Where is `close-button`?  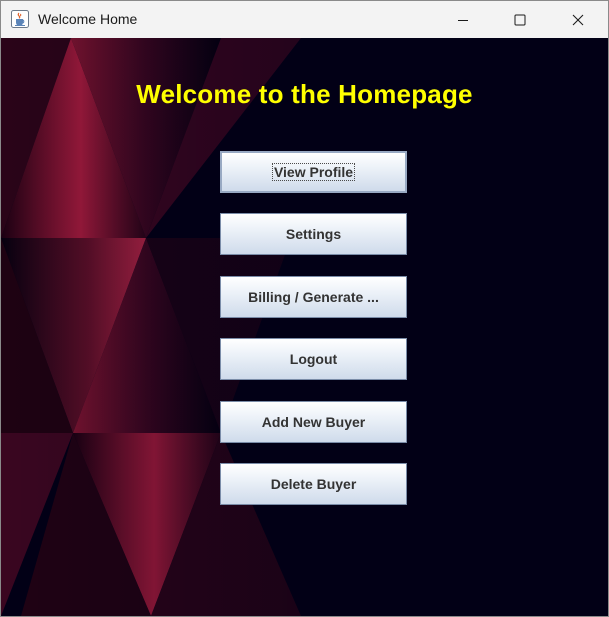
close-button is located at coordinates (578, 19).